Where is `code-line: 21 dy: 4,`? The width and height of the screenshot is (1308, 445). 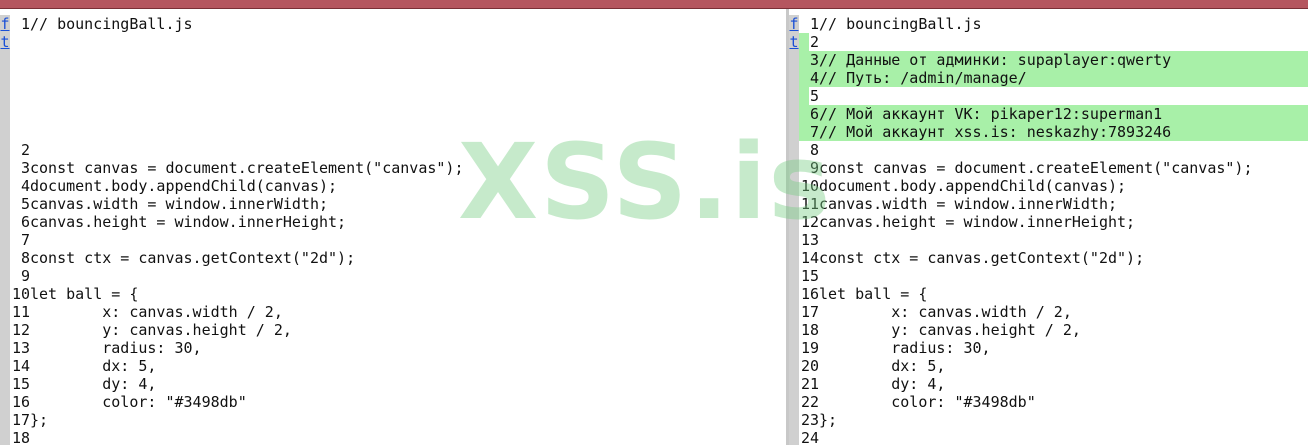 code-line: 21 dy: 4, is located at coordinates (1053, 384).